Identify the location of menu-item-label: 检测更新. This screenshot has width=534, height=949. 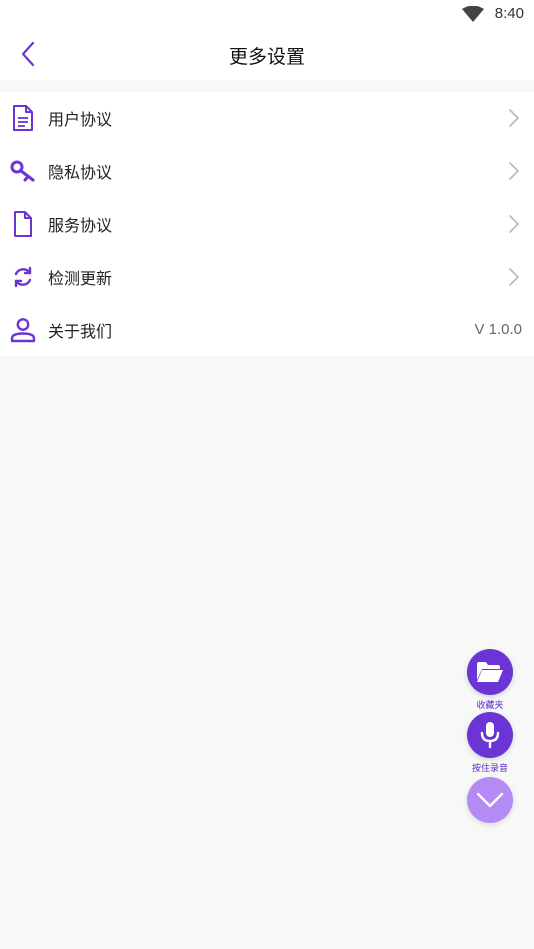
(80, 278).